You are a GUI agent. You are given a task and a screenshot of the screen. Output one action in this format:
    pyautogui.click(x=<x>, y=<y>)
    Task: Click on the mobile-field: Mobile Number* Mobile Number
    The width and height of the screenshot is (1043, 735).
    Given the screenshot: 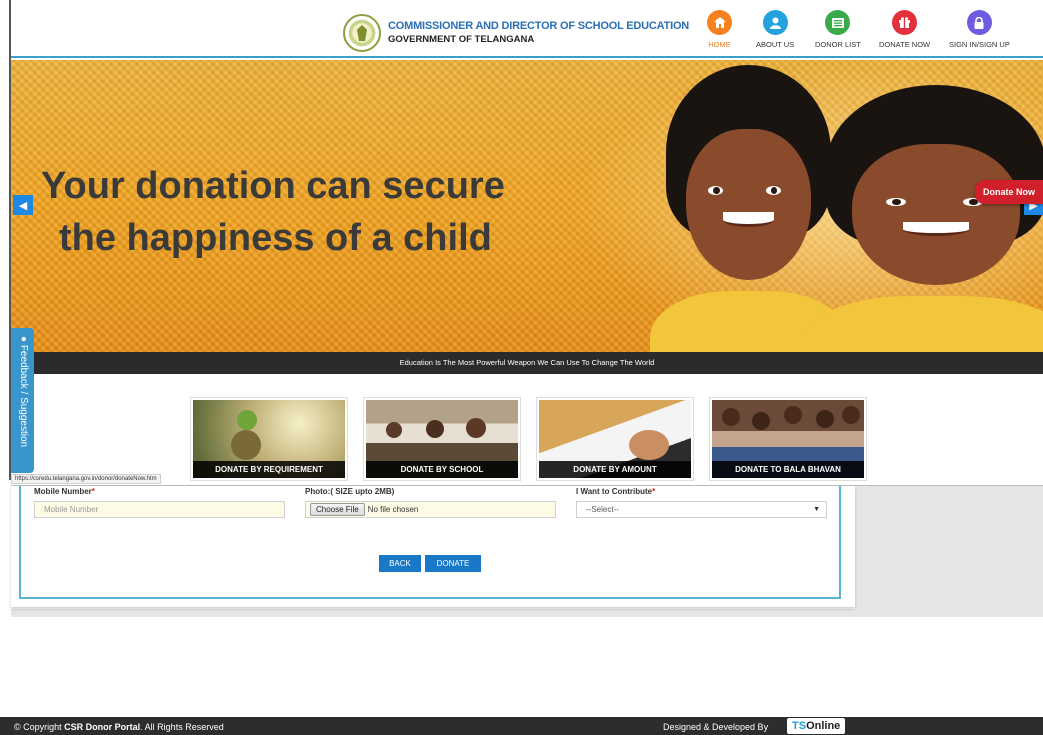 What is the action you would take?
    pyautogui.click(x=159, y=502)
    